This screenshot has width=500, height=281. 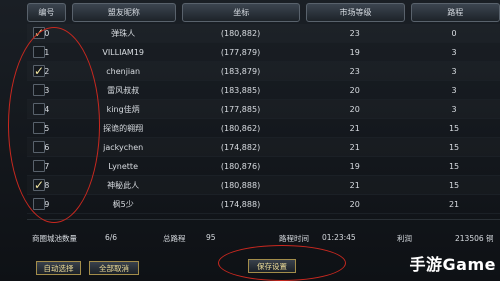 What do you see at coordinates (174, 238) in the screenshot?
I see `total-distance-label: 总路程` at bounding box center [174, 238].